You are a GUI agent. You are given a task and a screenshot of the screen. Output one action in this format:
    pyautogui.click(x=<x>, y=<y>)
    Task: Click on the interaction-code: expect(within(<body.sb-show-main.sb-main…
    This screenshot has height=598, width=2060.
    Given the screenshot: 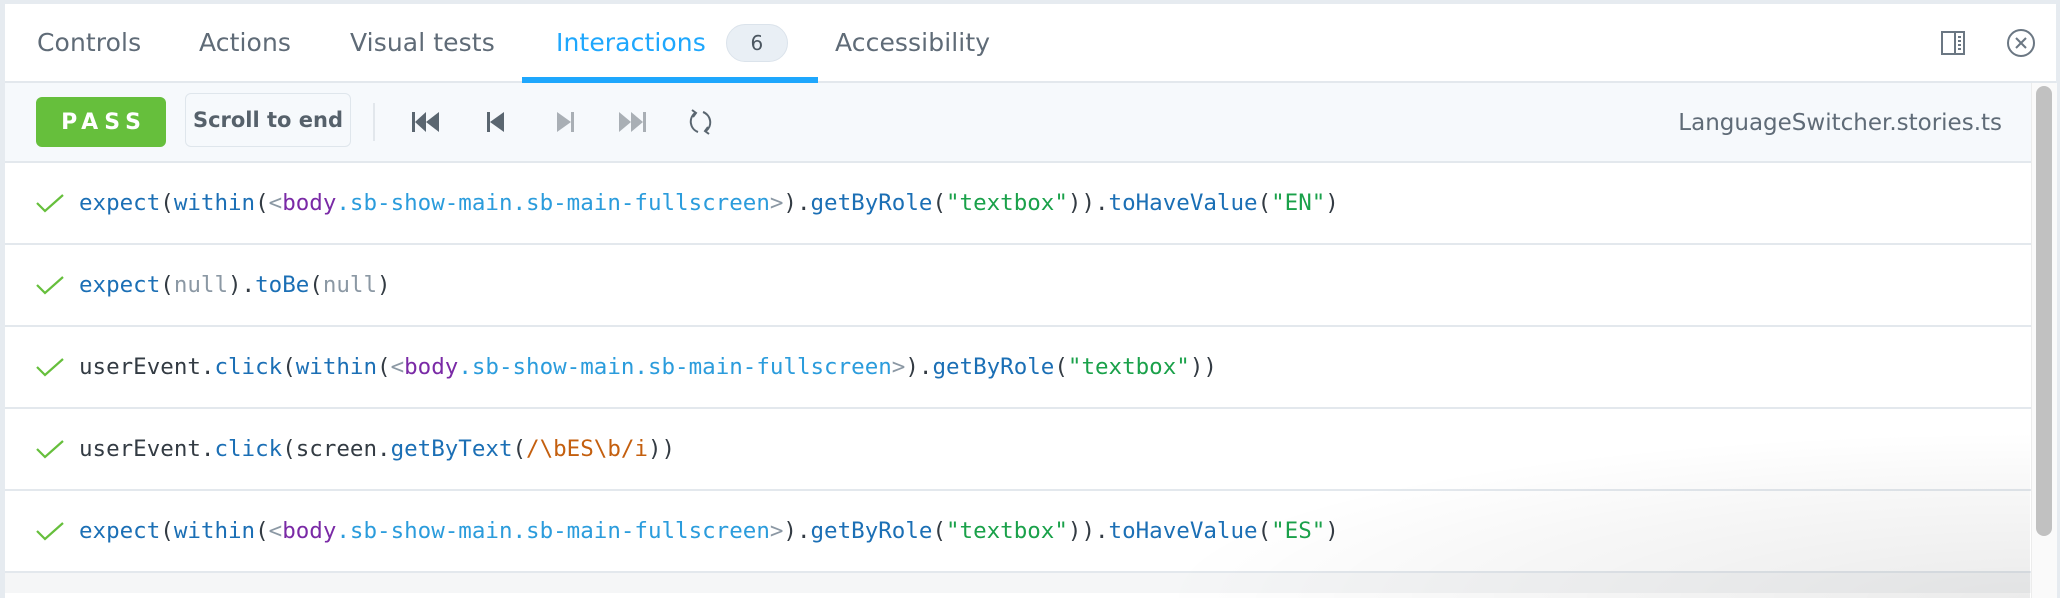 What is the action you would take?
    pyautogui.click(x=709, y=531)
    